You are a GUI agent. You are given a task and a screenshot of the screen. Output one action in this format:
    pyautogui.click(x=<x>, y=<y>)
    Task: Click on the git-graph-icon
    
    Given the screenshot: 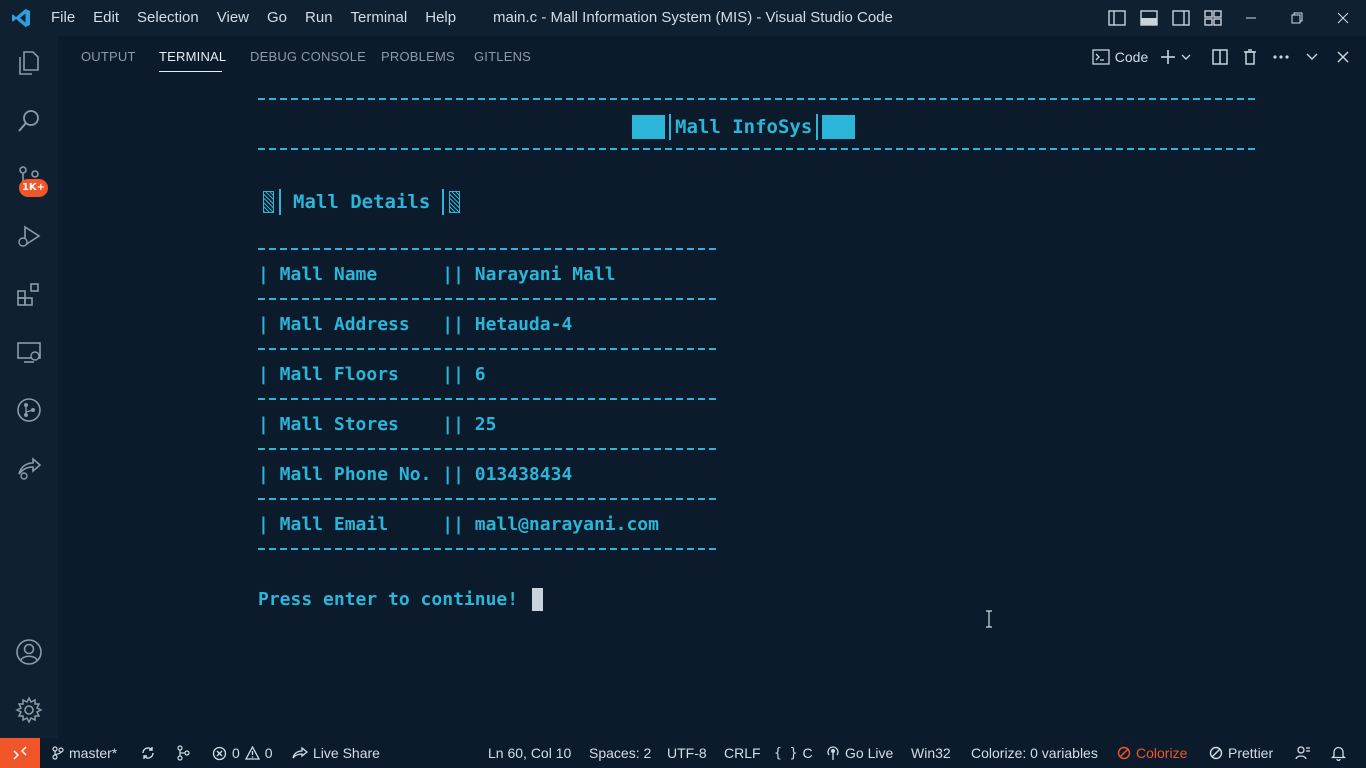 What is the action you would take?
    pyautogui.click(x=183, y=753)
    